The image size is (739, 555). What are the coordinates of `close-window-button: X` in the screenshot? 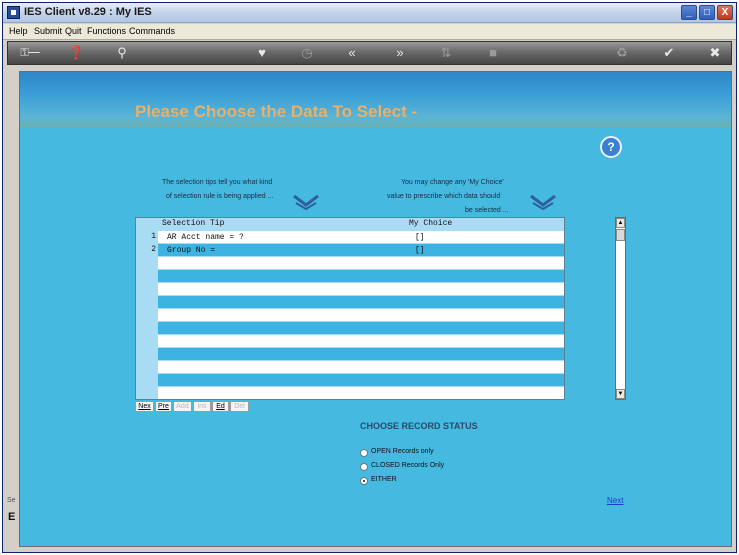 It's located at (725, 12).